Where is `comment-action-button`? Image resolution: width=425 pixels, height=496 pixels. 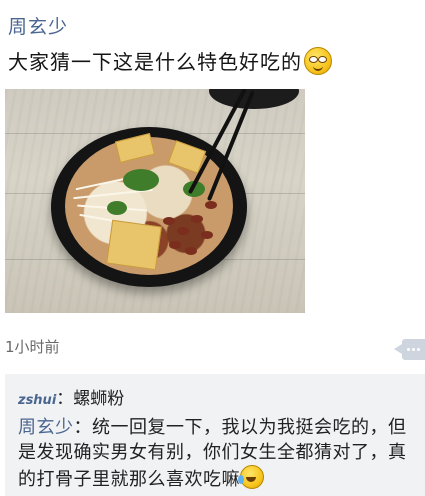
comment-action-button is located at coordinates (409, 349).